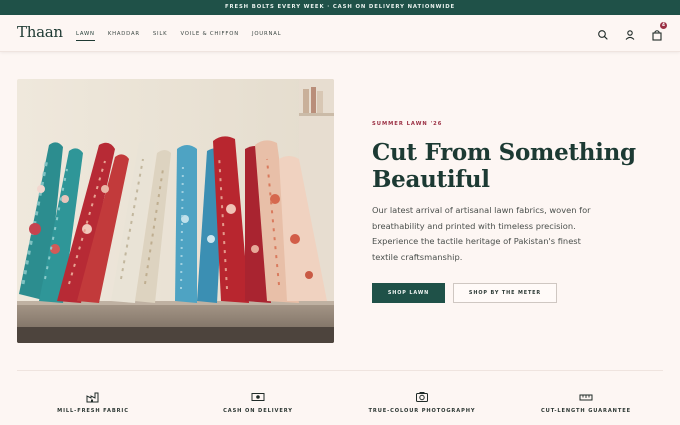 Image resolution: width=680 pixels, height=425 pixels. Describe the element at coordinates (431, 179) in the screenshot. I see `hero-headline-line2: Beautiful` at that location.